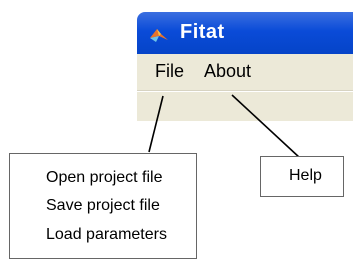 The height and width of the screenshot is (260, 353). I want to click on menu-item-help: Help, so click(316, 176).